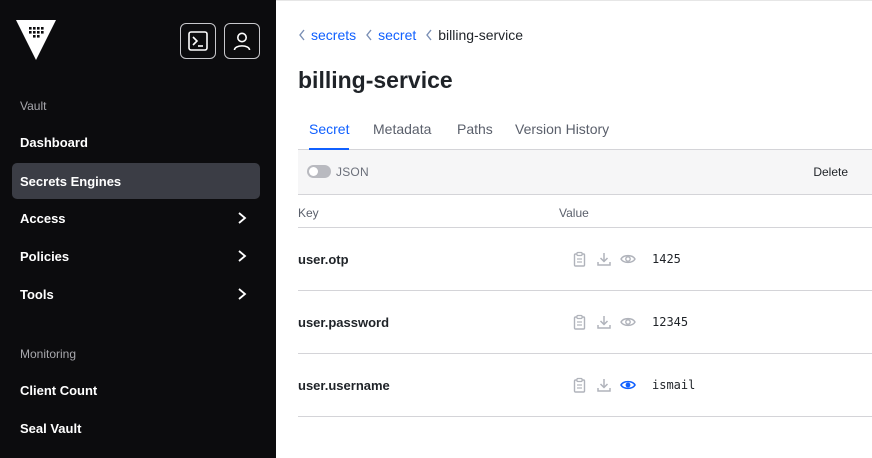  I want to click on breadcrumb-current: billing-service, so click(474, 35).